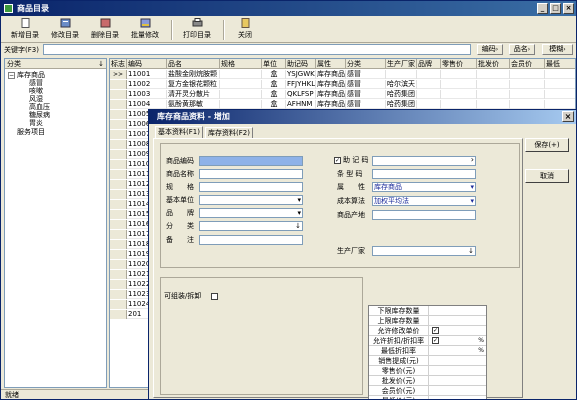 The height and width of the screenshot is (400, 577). I want to click on column-header: 编码, so click(147, 64).